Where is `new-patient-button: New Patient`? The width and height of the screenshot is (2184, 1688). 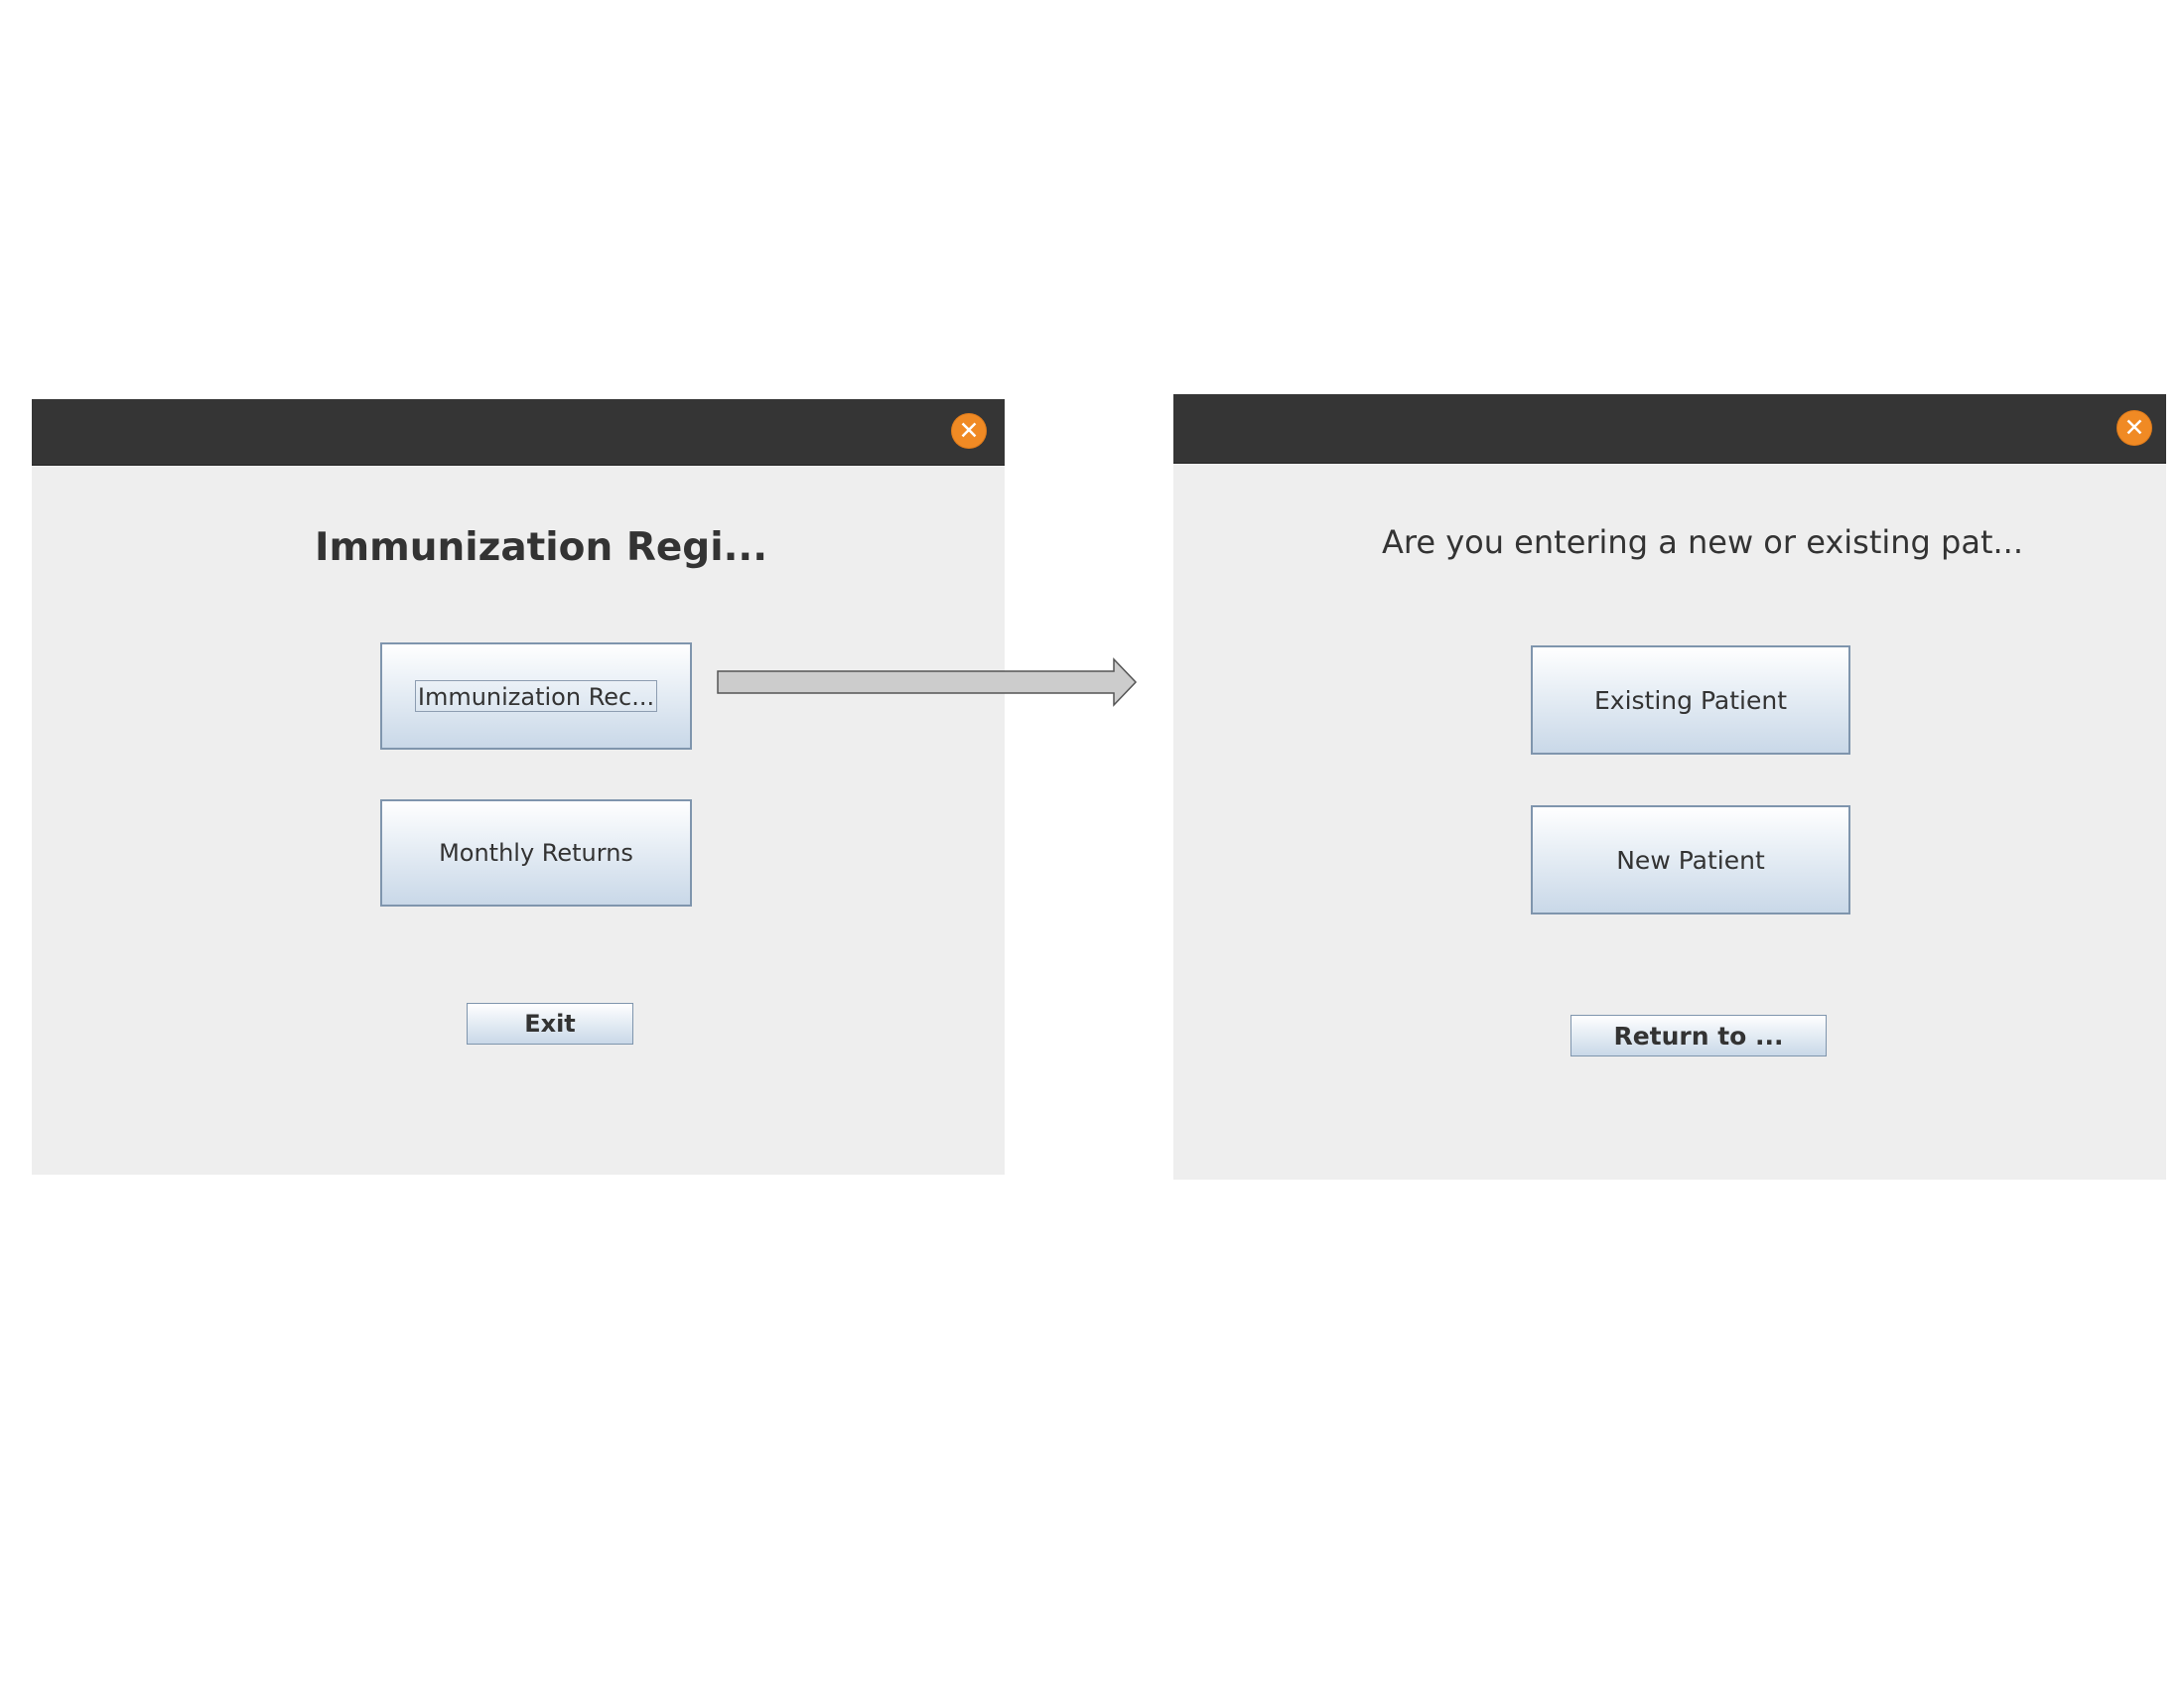
new-patient-button: New Patient is located at coordinates (1690, 859).